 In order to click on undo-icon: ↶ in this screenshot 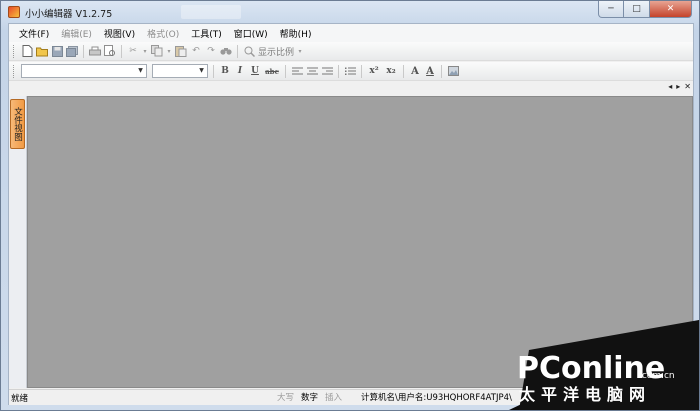, I will do `click(196, 51)`.